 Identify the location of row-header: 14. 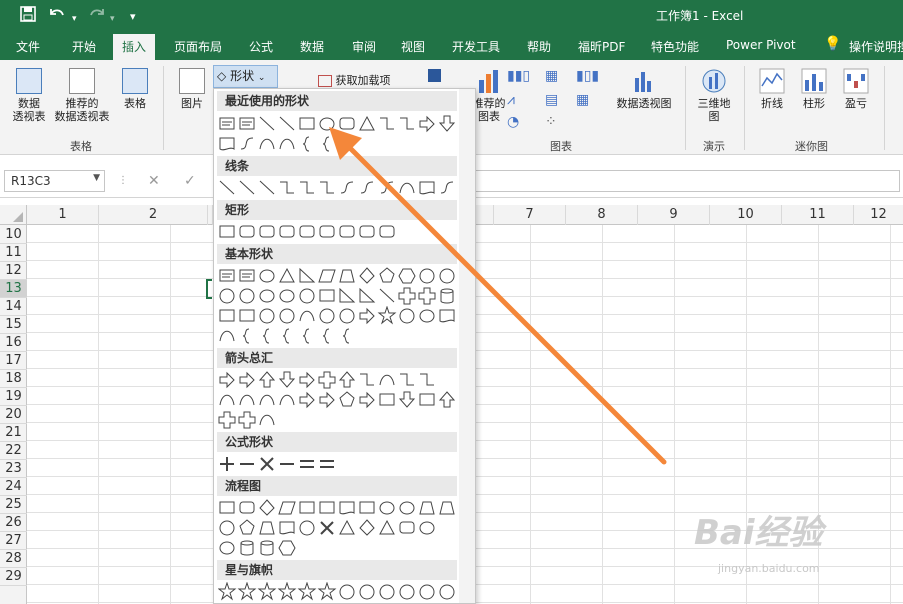
(13, 307).